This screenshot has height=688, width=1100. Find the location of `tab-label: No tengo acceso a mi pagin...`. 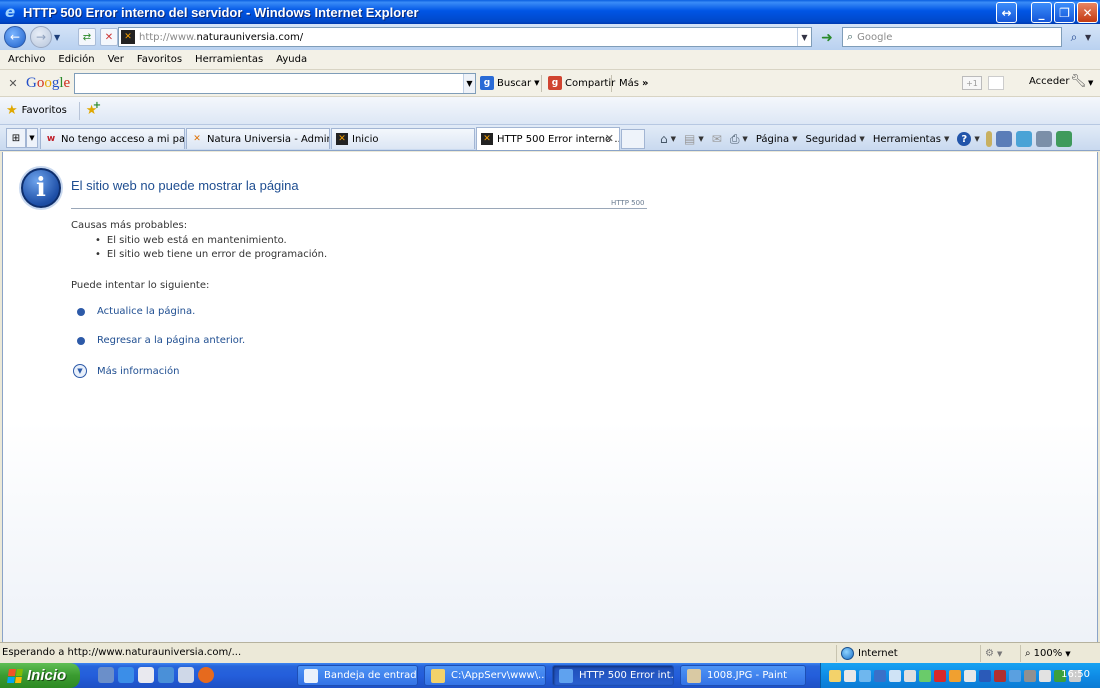

tab-label: No tengo acceso a mi pagin... is located at coordinates (123, 139).